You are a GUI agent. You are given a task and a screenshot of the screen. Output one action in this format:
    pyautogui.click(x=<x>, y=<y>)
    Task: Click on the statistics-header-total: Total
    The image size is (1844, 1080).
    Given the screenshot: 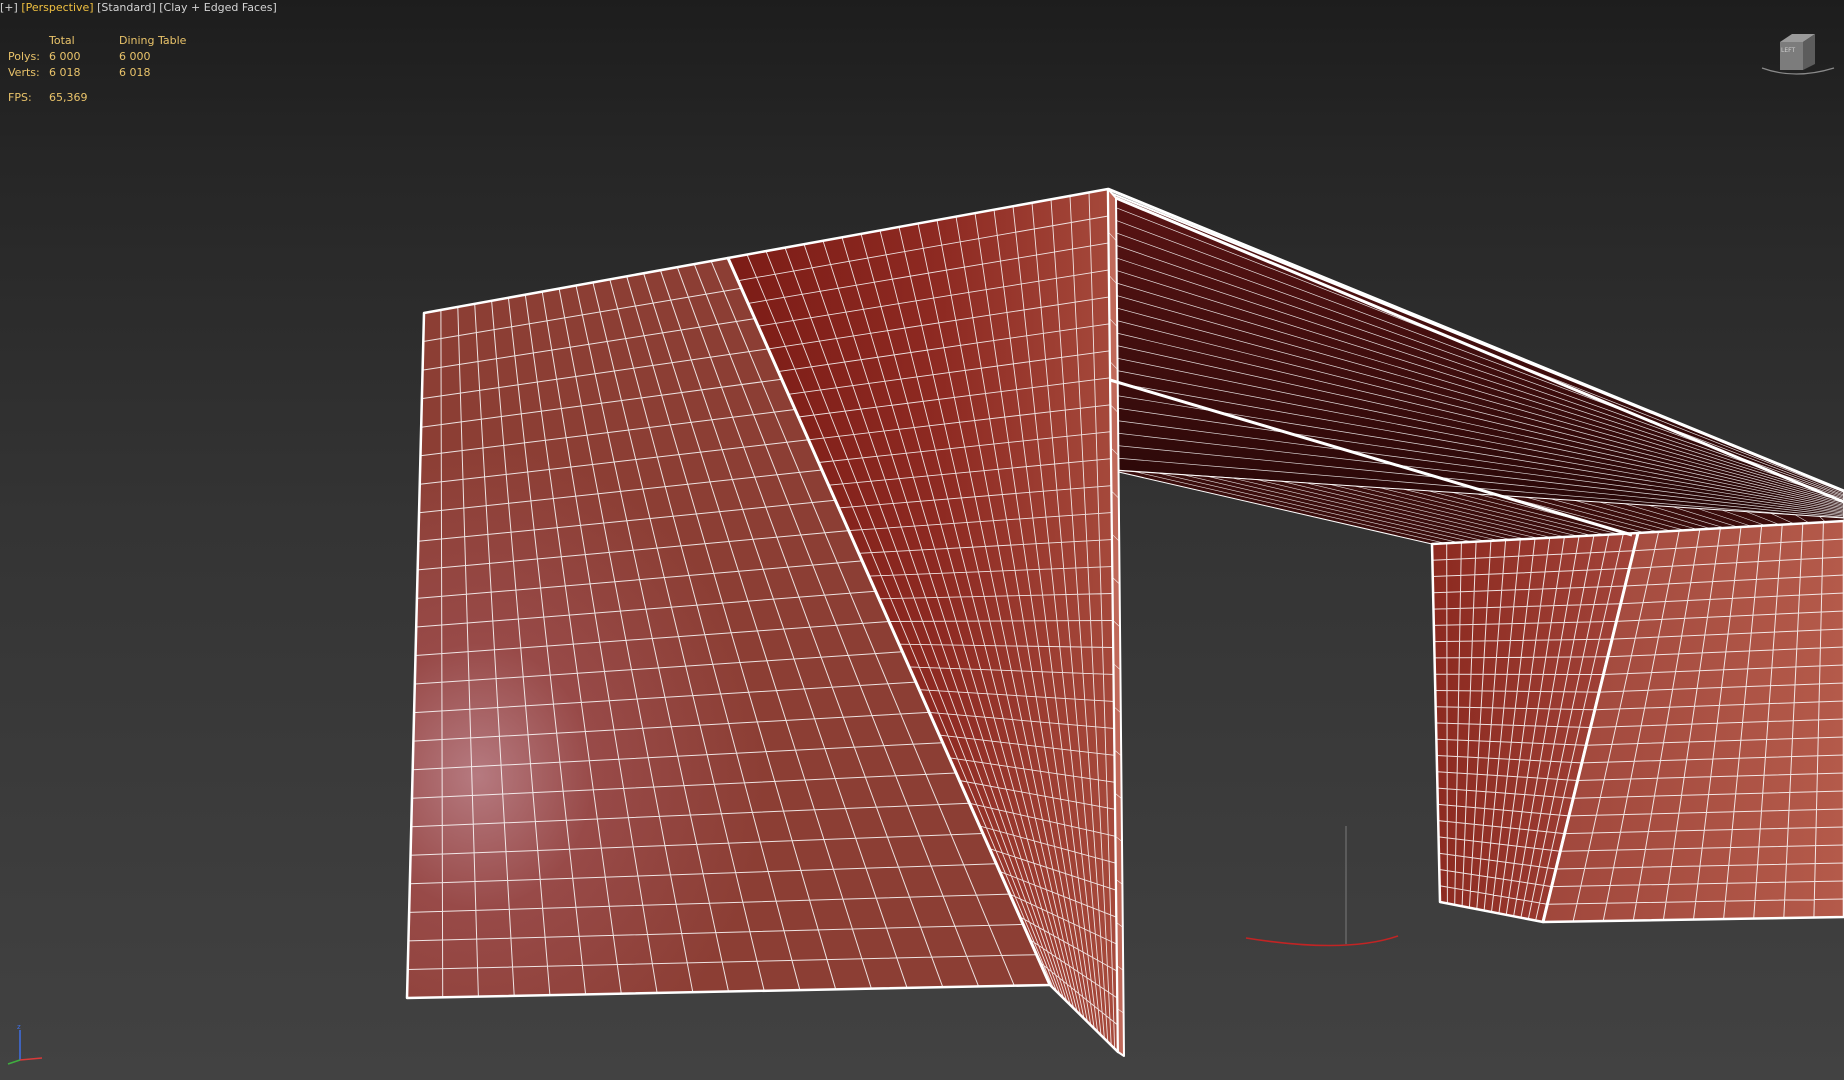 What is the action you would take?
    pyautogui.click(x=62, y=40)
    